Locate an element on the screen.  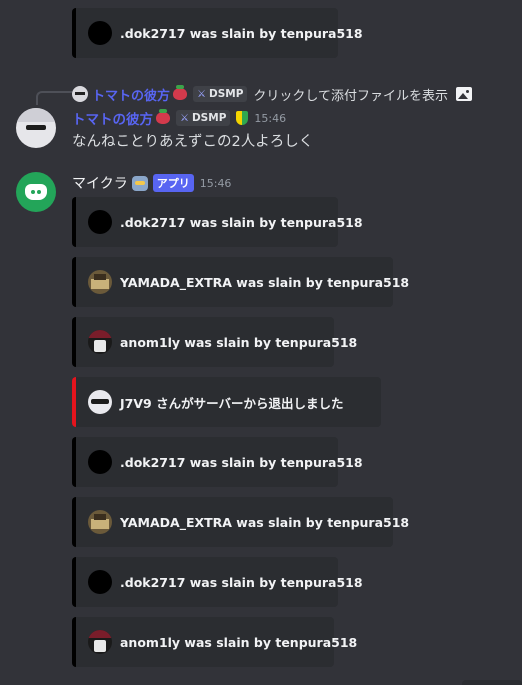
bot-timestamp: 15:46 is located at coordinates (216, 183).